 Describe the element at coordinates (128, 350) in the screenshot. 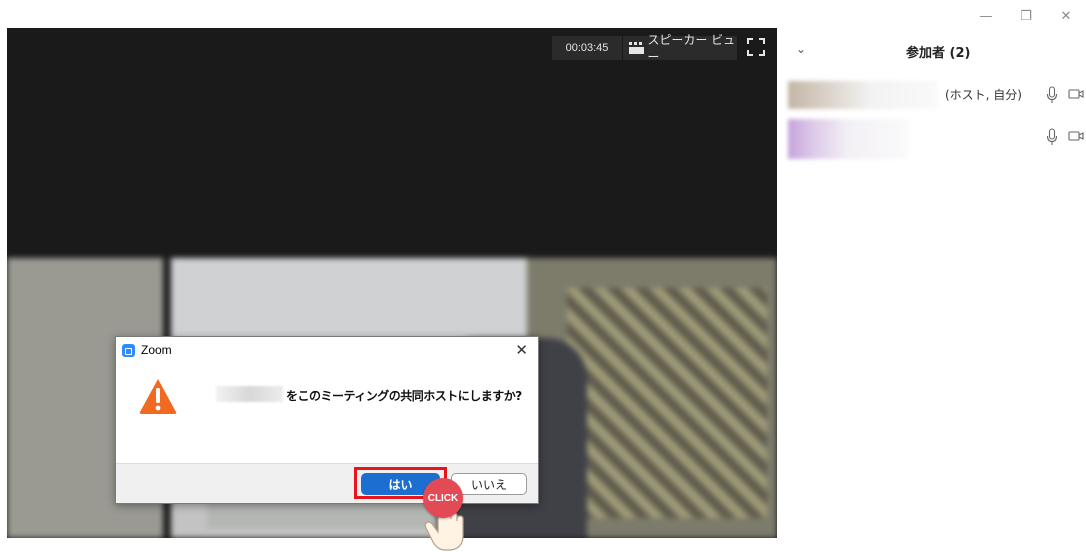

I see `zoom-logo-icon` at that location.